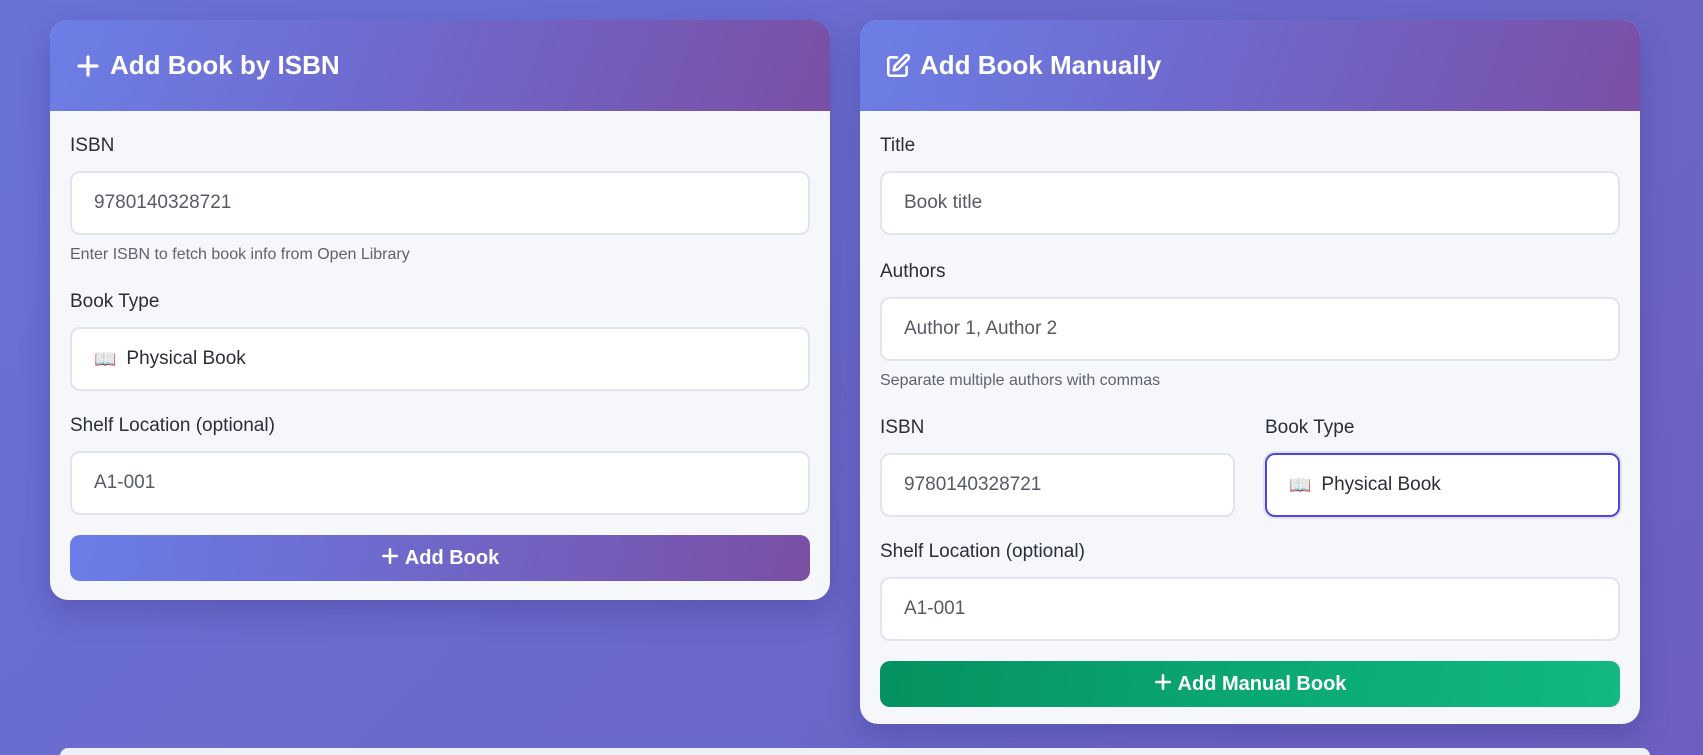 Image resolution: width=1703 pixels, height=755 pixels. Describe the element at coordinates (982, 551) in the screenshot. I see `manual-shelf-label: Shelf Location (optional)` at that location.